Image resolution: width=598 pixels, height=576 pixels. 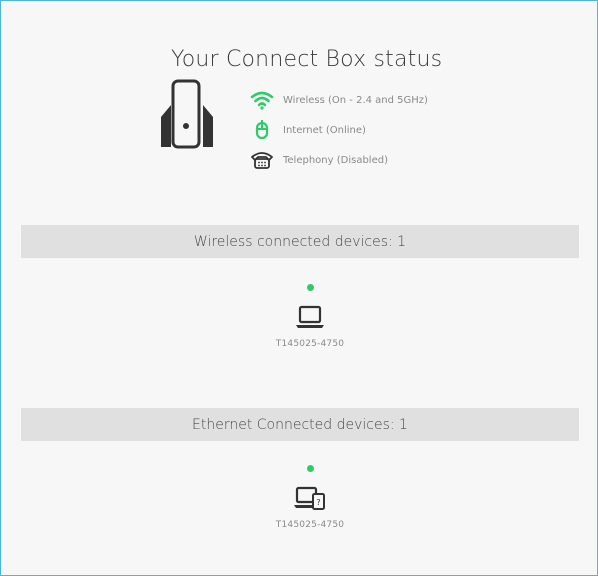 What do you see at coordinates (324, 130) in the screenshot?
I see `status-internet-label: Internet (Online)` at bounding box center [324, 130].